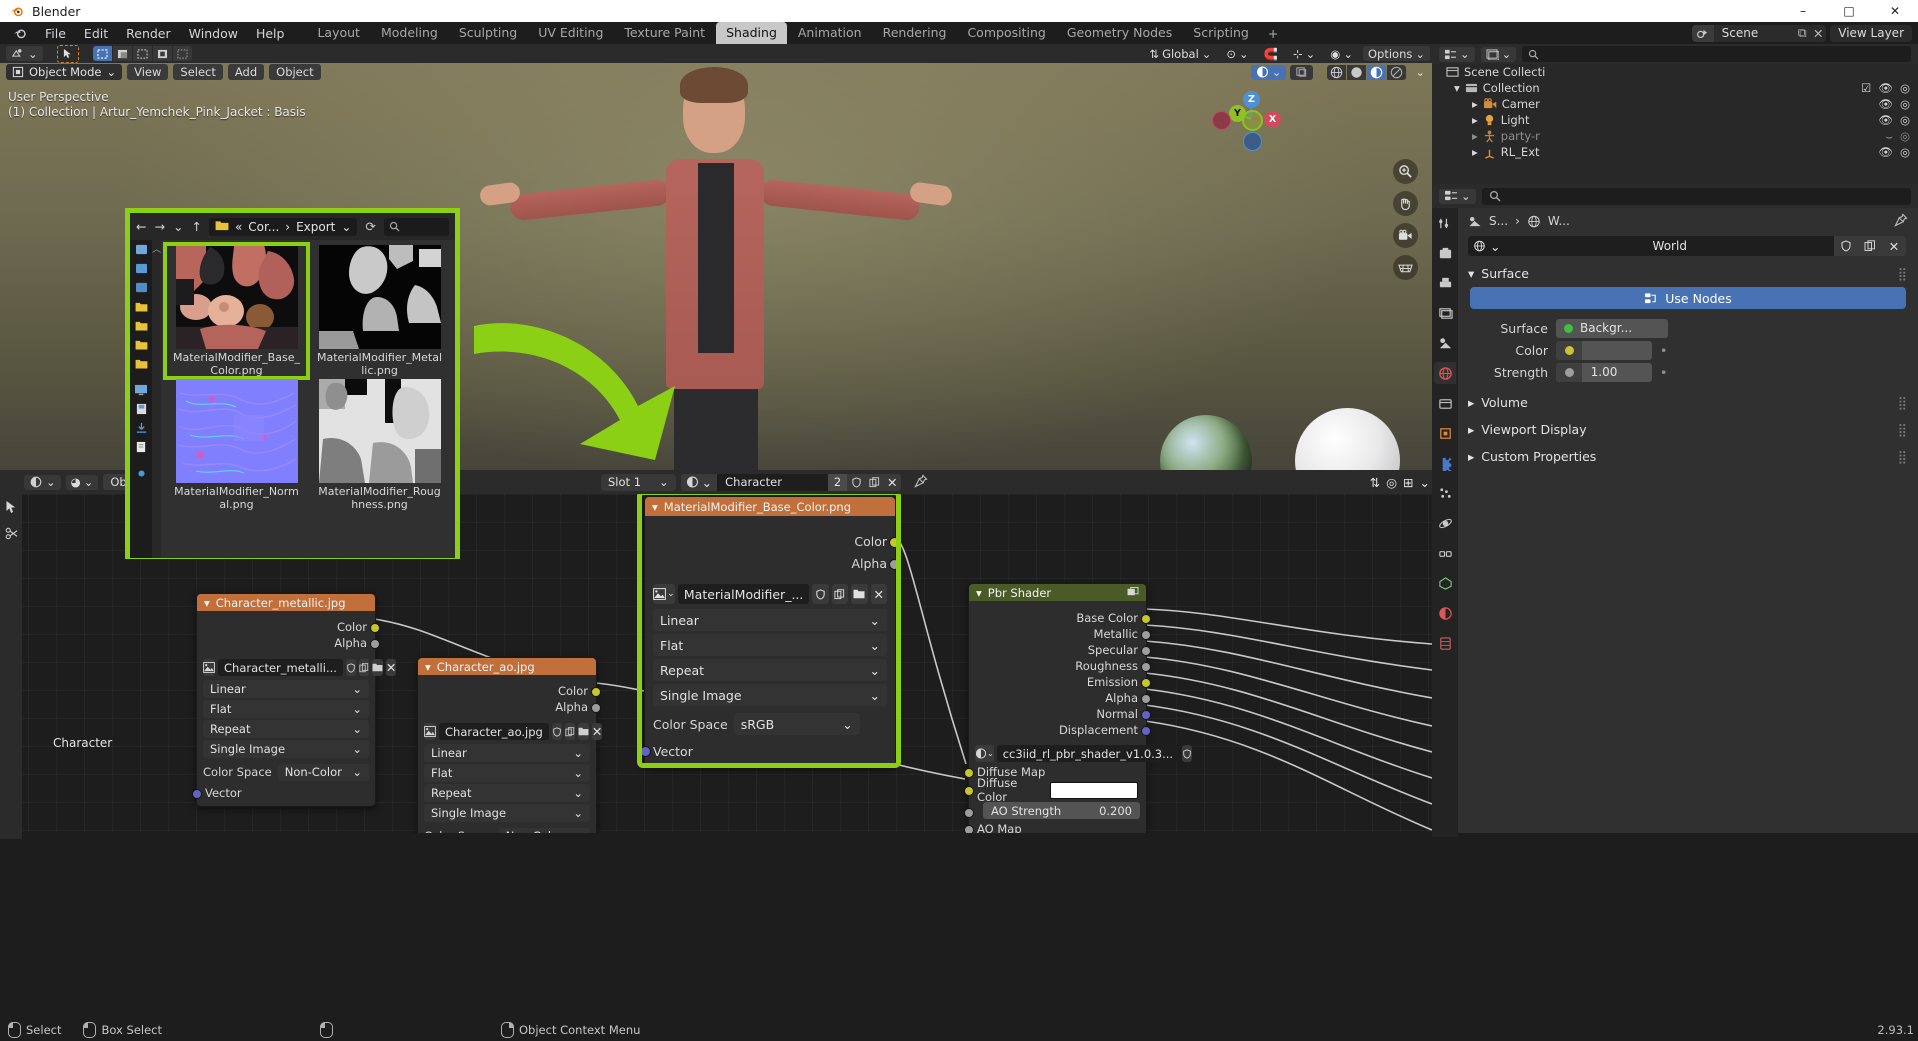  I want to click on shader-type-dropdown: ◕ ⌄, so click(82, 482).